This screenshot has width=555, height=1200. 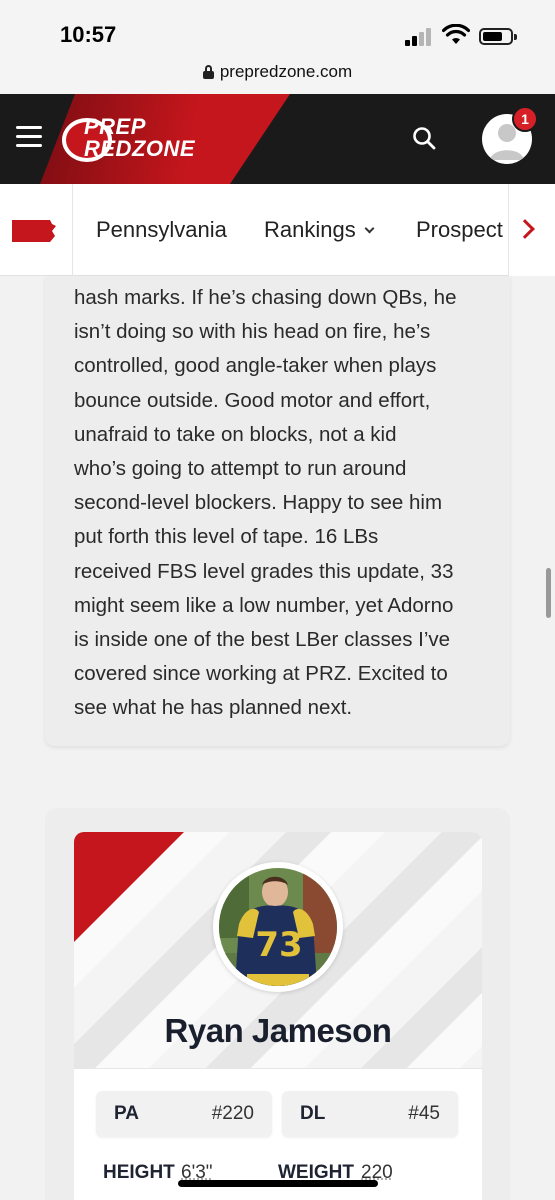 I want to click on logo-line2: REDZONE, so click(x=140, y=148).